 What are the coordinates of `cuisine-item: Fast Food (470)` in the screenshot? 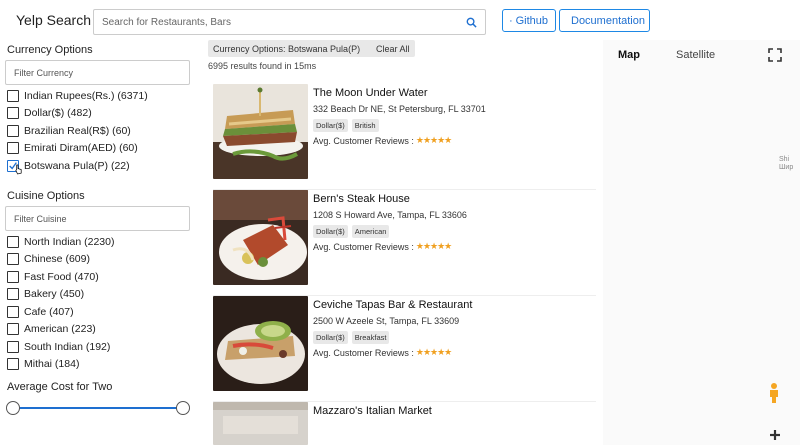 It's located at (60, 277).